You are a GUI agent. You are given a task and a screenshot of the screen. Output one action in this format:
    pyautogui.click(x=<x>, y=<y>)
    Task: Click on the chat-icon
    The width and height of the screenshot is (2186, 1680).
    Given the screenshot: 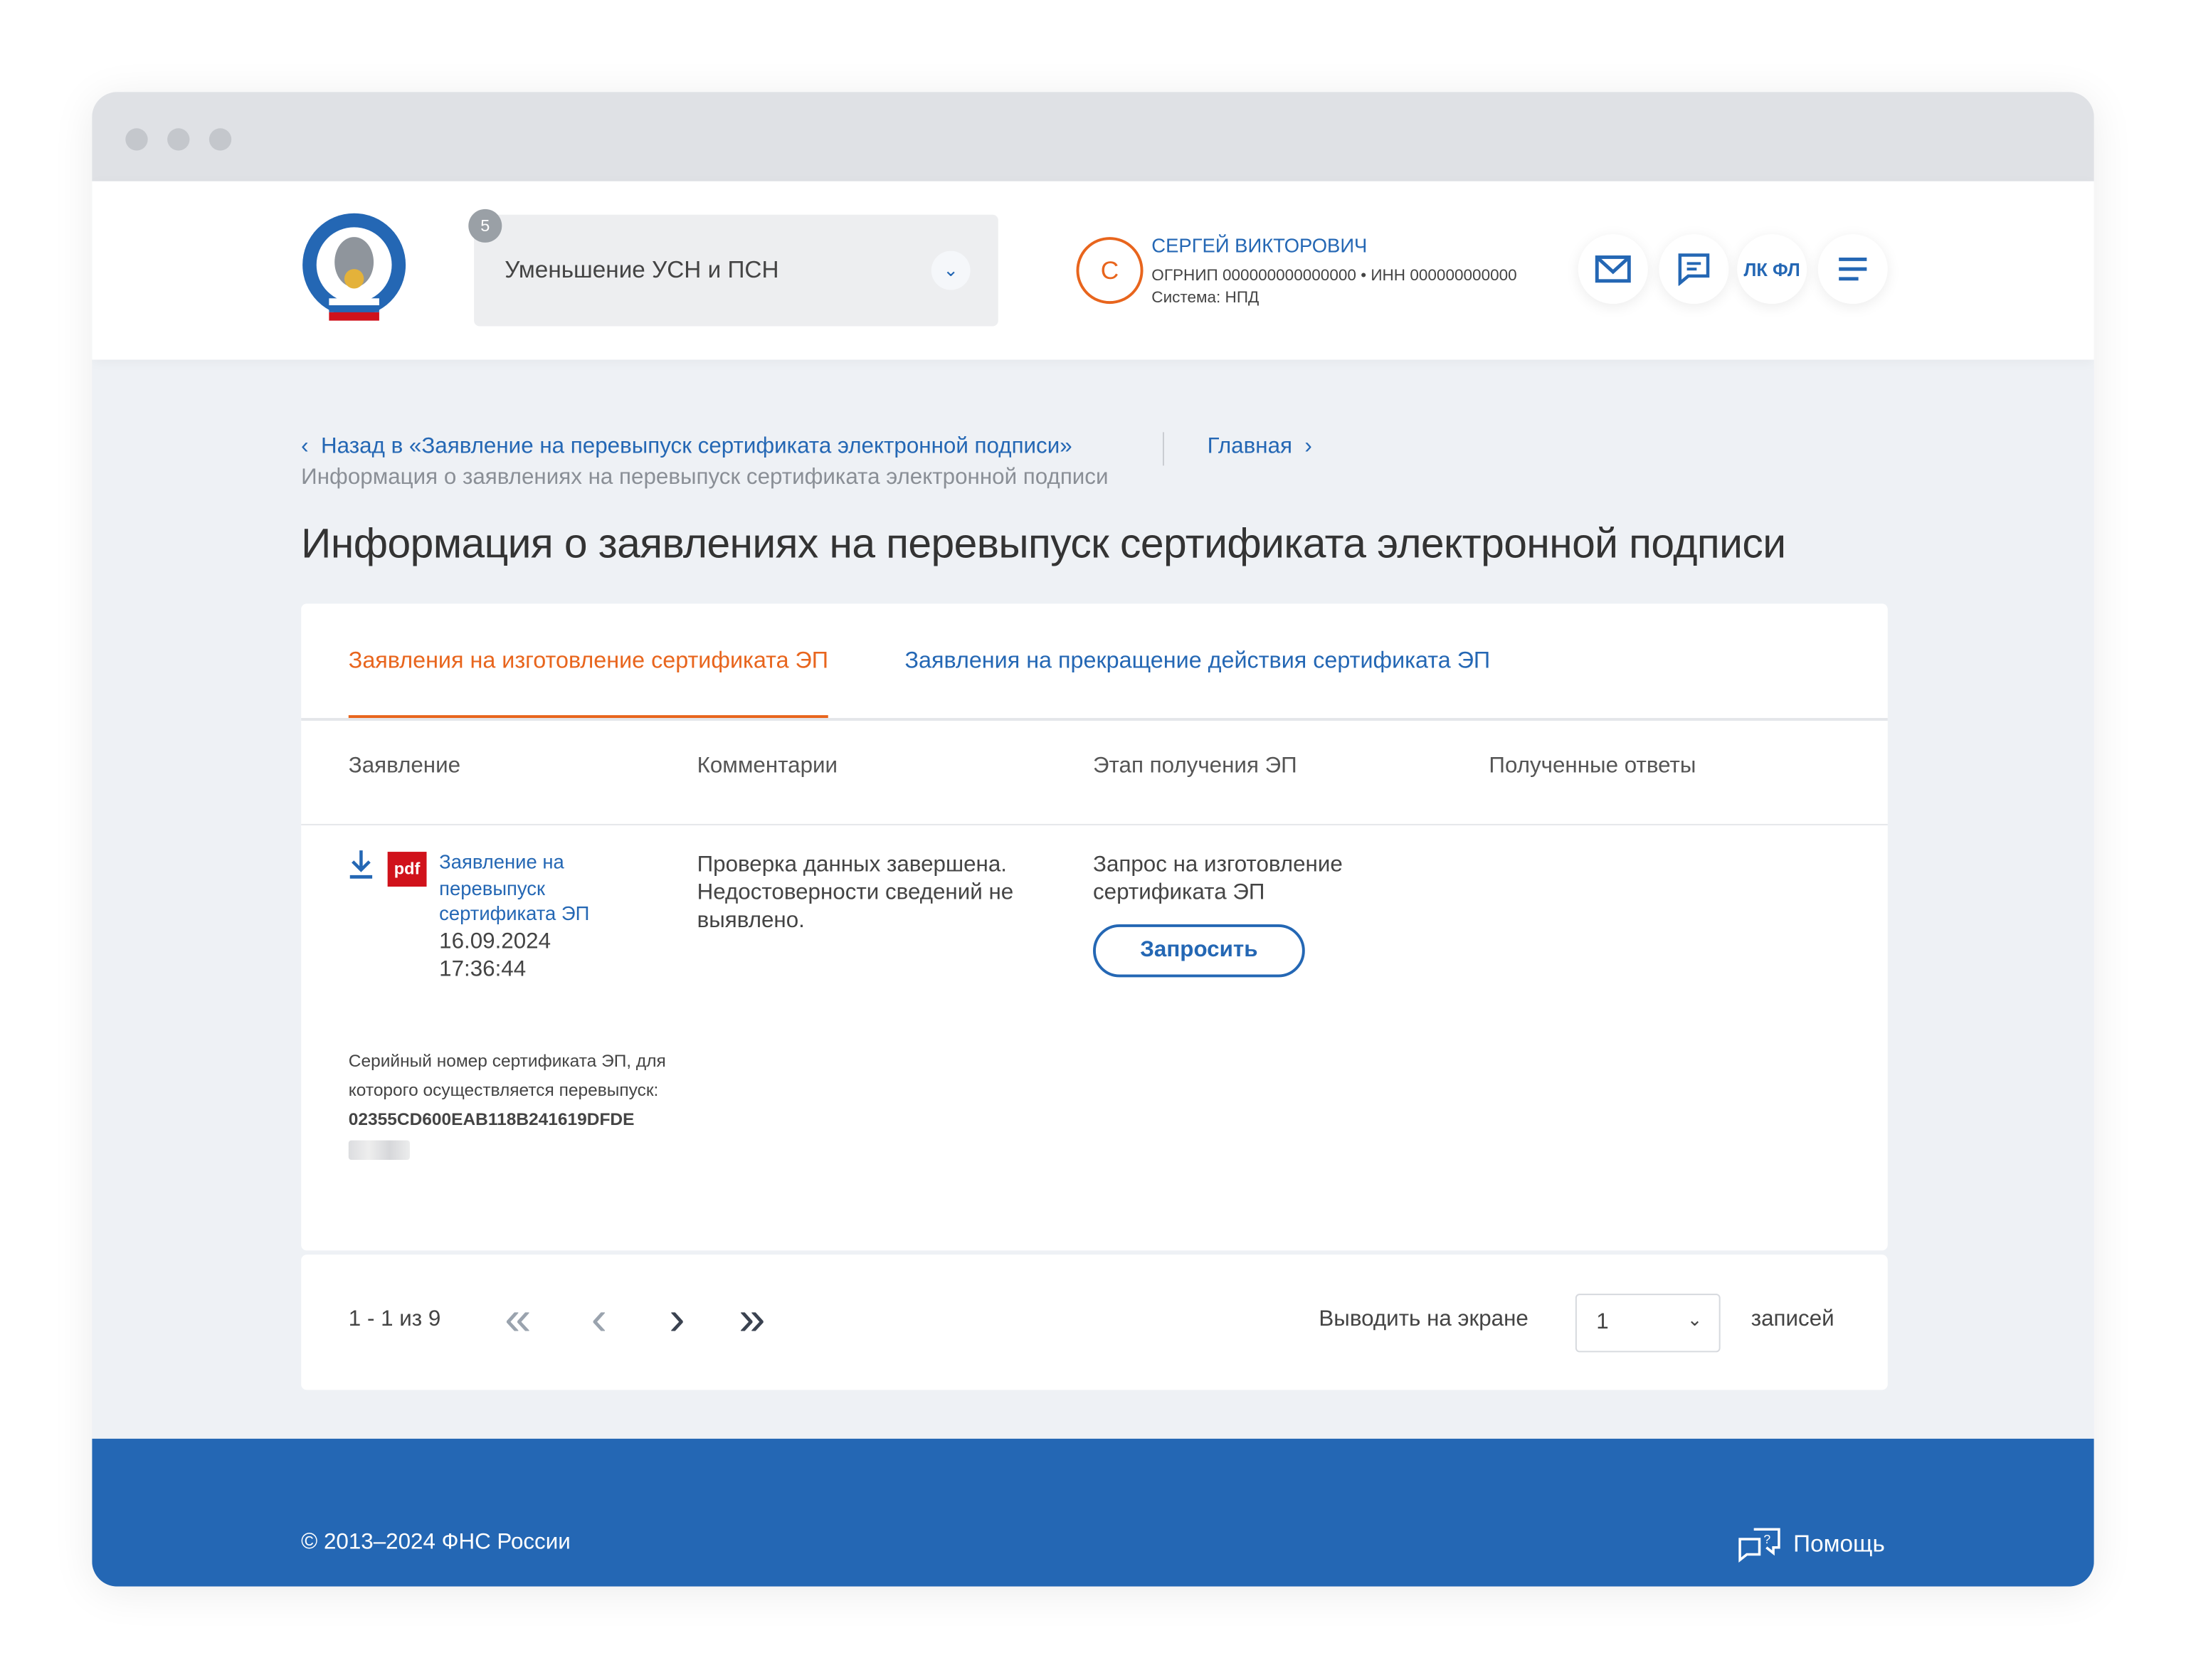 What is the action you would take?
    pyautogui.click(x=1694, y=269)
    